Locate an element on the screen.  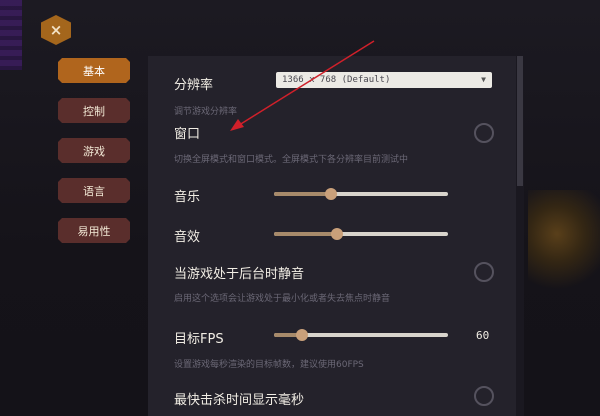
annotation-arrow is located at coordinates (302, 85).